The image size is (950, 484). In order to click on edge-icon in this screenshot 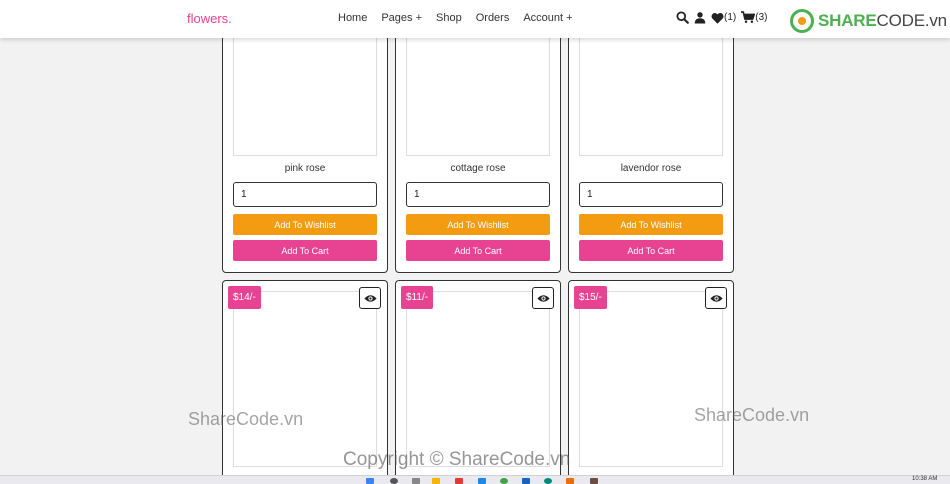, I will do `click(548, 481)`.